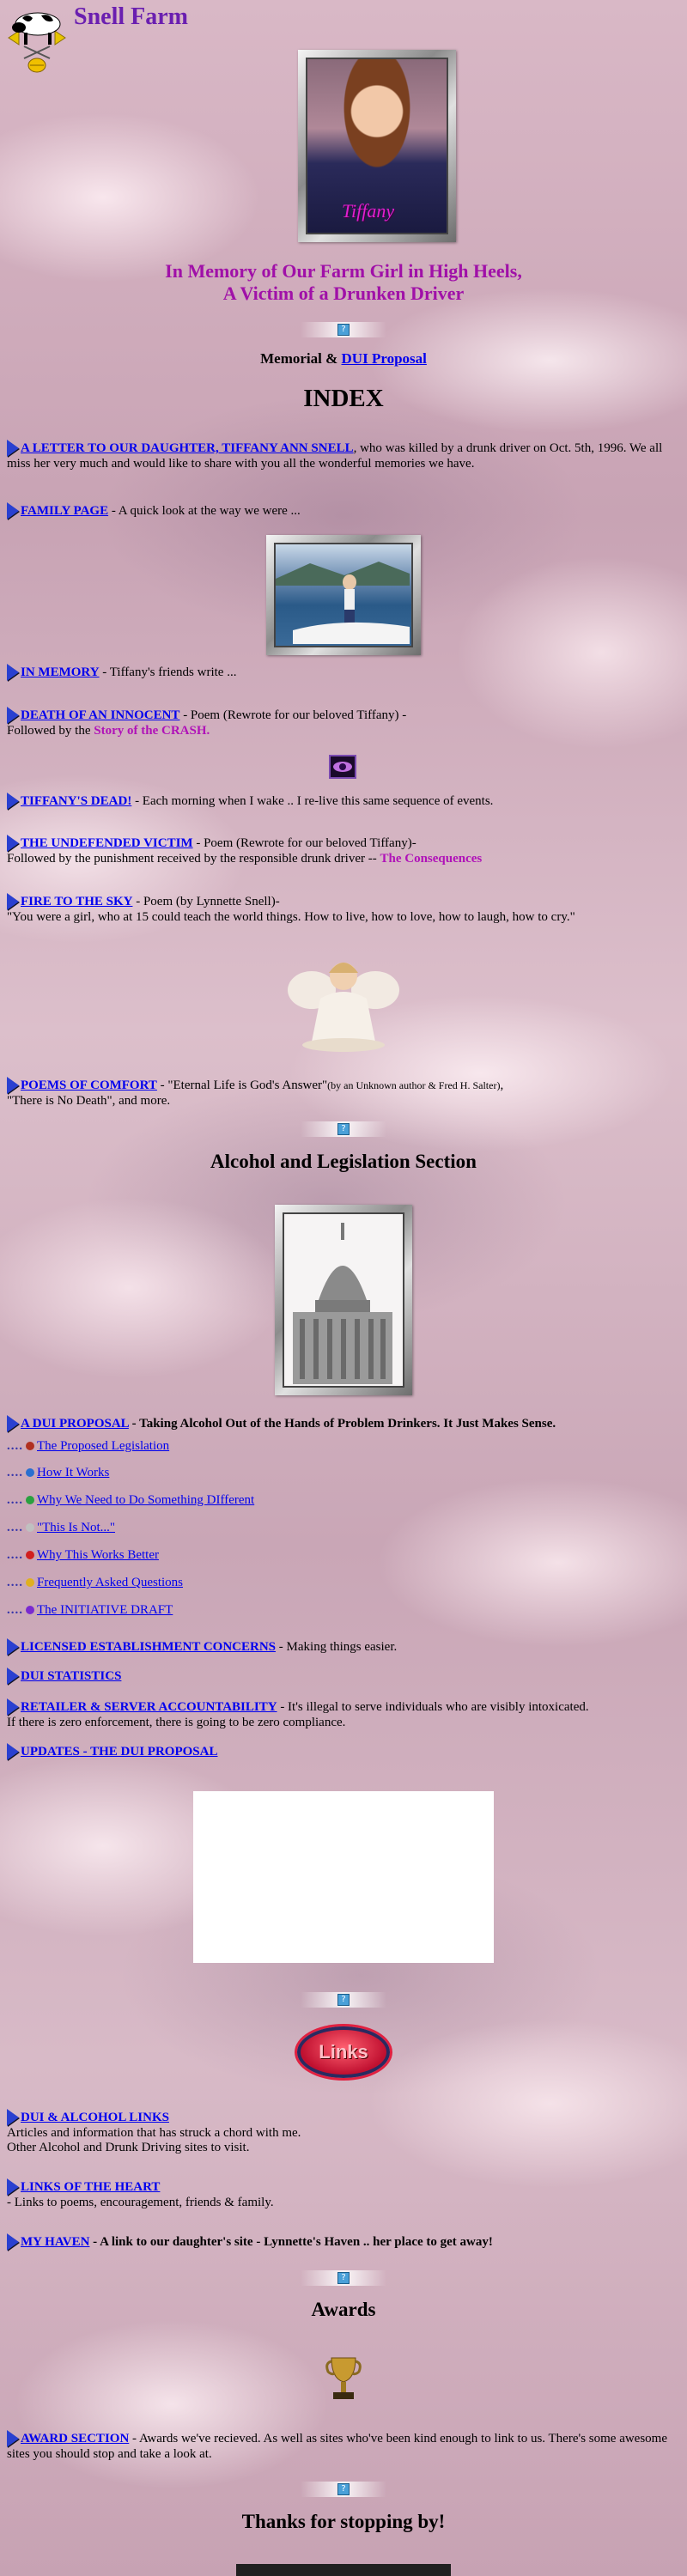 The width and height of the screenshot is (687, 2576). Describe the element at coordinates (384, 358) in the screenshot. I see `dui-proposal-link: DUI Proposal` at that location.